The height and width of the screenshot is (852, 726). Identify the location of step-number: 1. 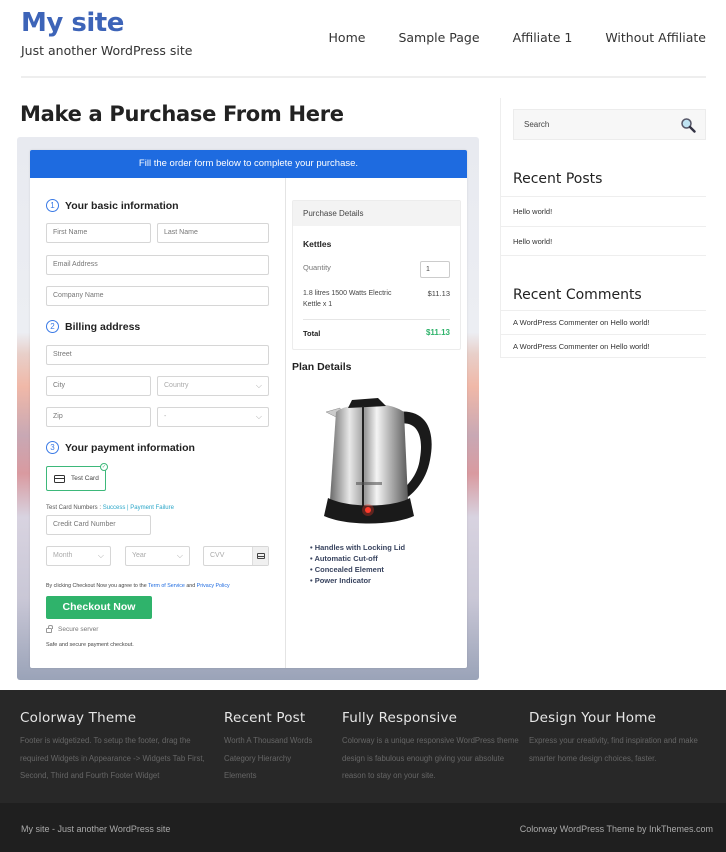
(52, 205).